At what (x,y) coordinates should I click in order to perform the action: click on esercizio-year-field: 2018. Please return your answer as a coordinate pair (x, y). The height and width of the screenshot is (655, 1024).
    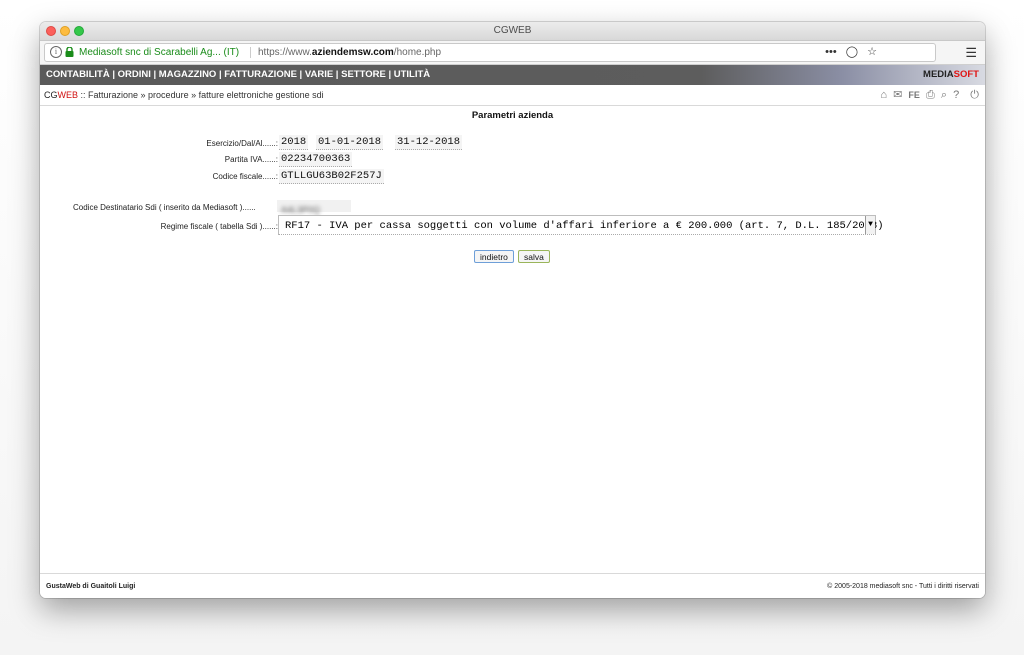
    Looking at the image, I should click on (294, 142).